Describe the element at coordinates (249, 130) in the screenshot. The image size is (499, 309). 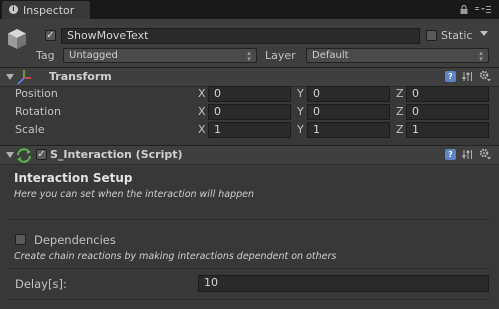
I see `scale-x-field: 1` at that location.